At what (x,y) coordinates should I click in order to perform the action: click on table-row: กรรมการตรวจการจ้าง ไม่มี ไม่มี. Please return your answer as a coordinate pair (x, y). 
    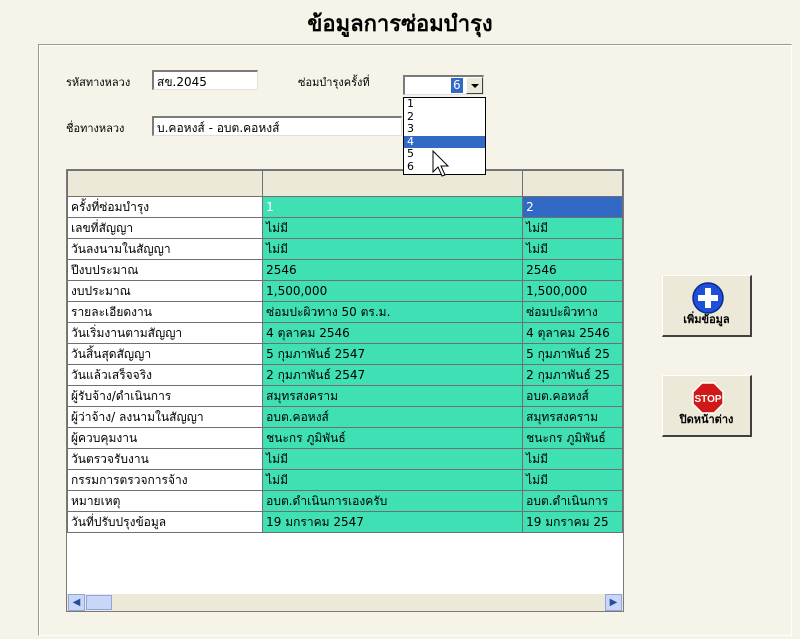
    Looking at the image, I should click on (345, 480).